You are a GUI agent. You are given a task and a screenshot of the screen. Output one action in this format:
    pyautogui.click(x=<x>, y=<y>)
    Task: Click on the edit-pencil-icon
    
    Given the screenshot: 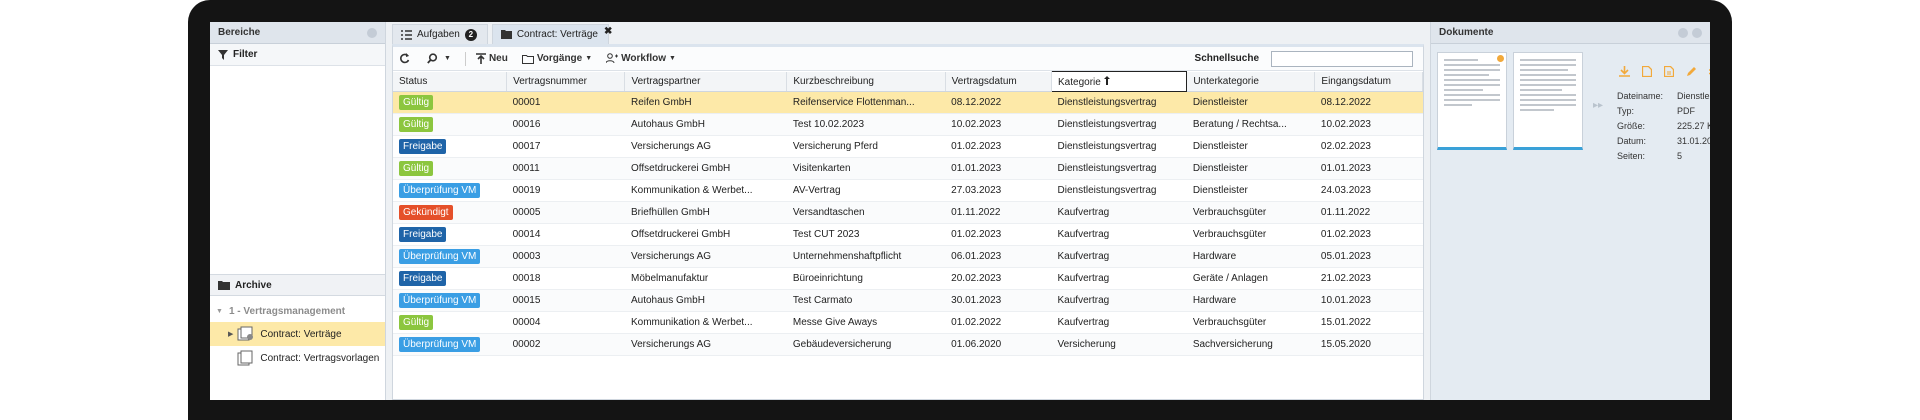 What is the action you would take?
    pyautogui.click(x=1691, y=71)
    